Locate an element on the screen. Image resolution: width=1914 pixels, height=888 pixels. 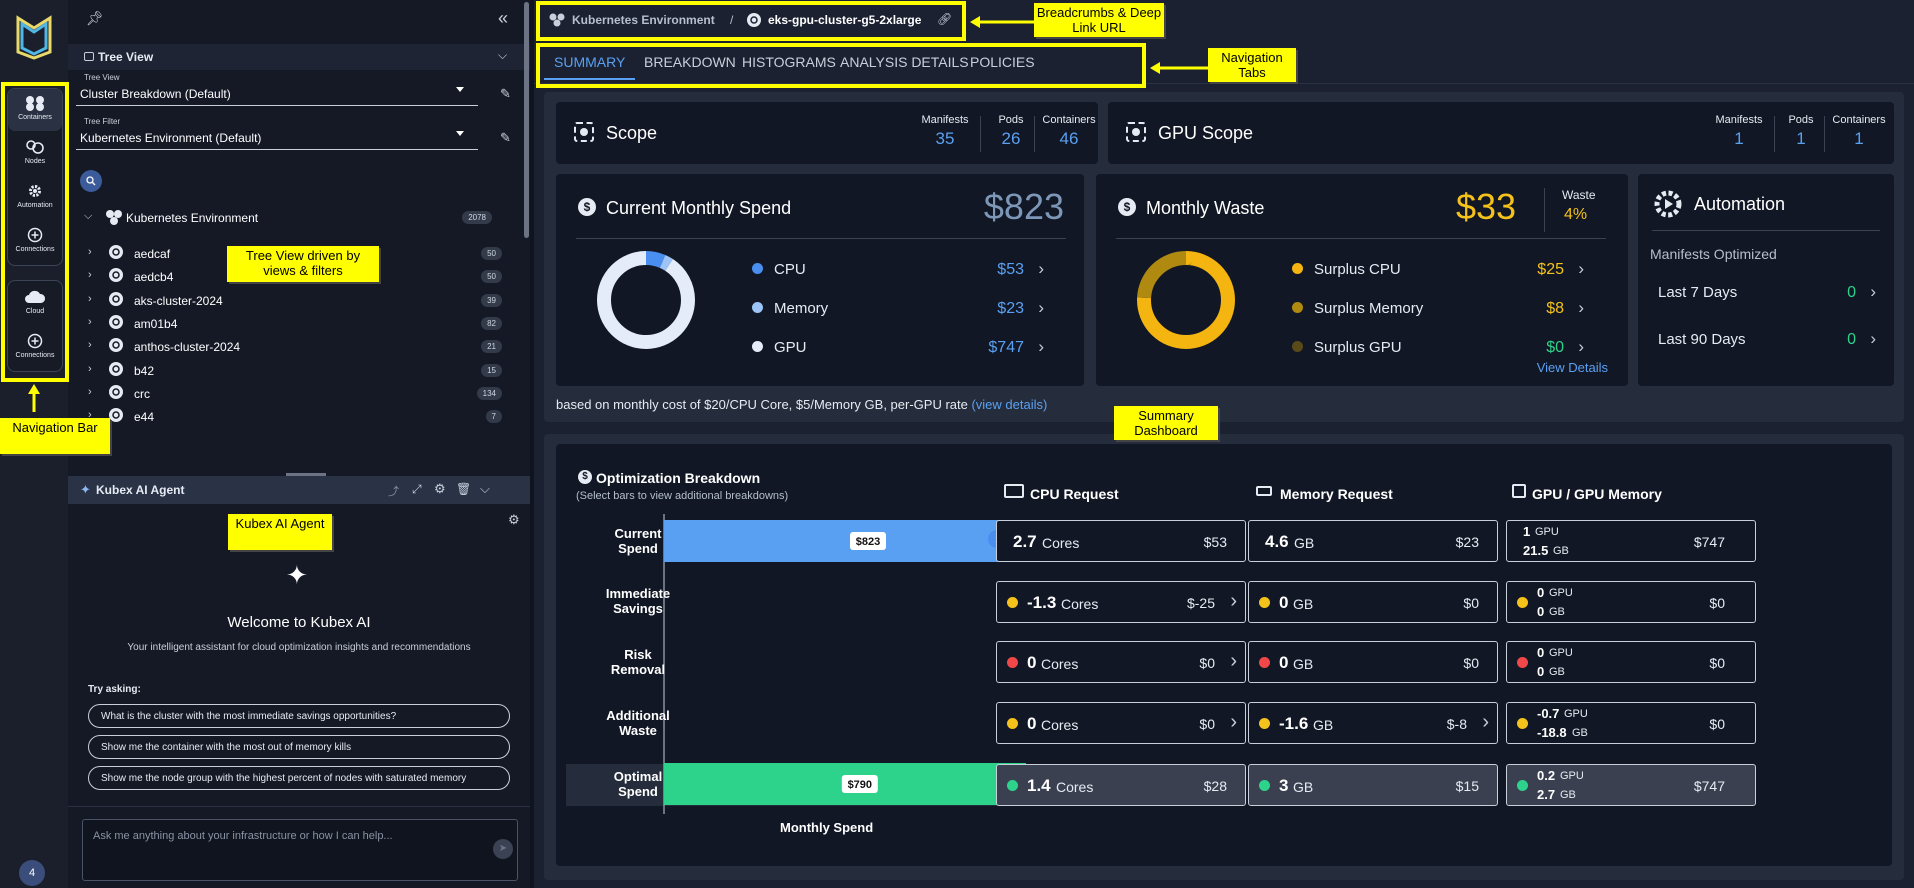
legend-row: Surplus GPU $0 › is located at coordinates (1442, 347).